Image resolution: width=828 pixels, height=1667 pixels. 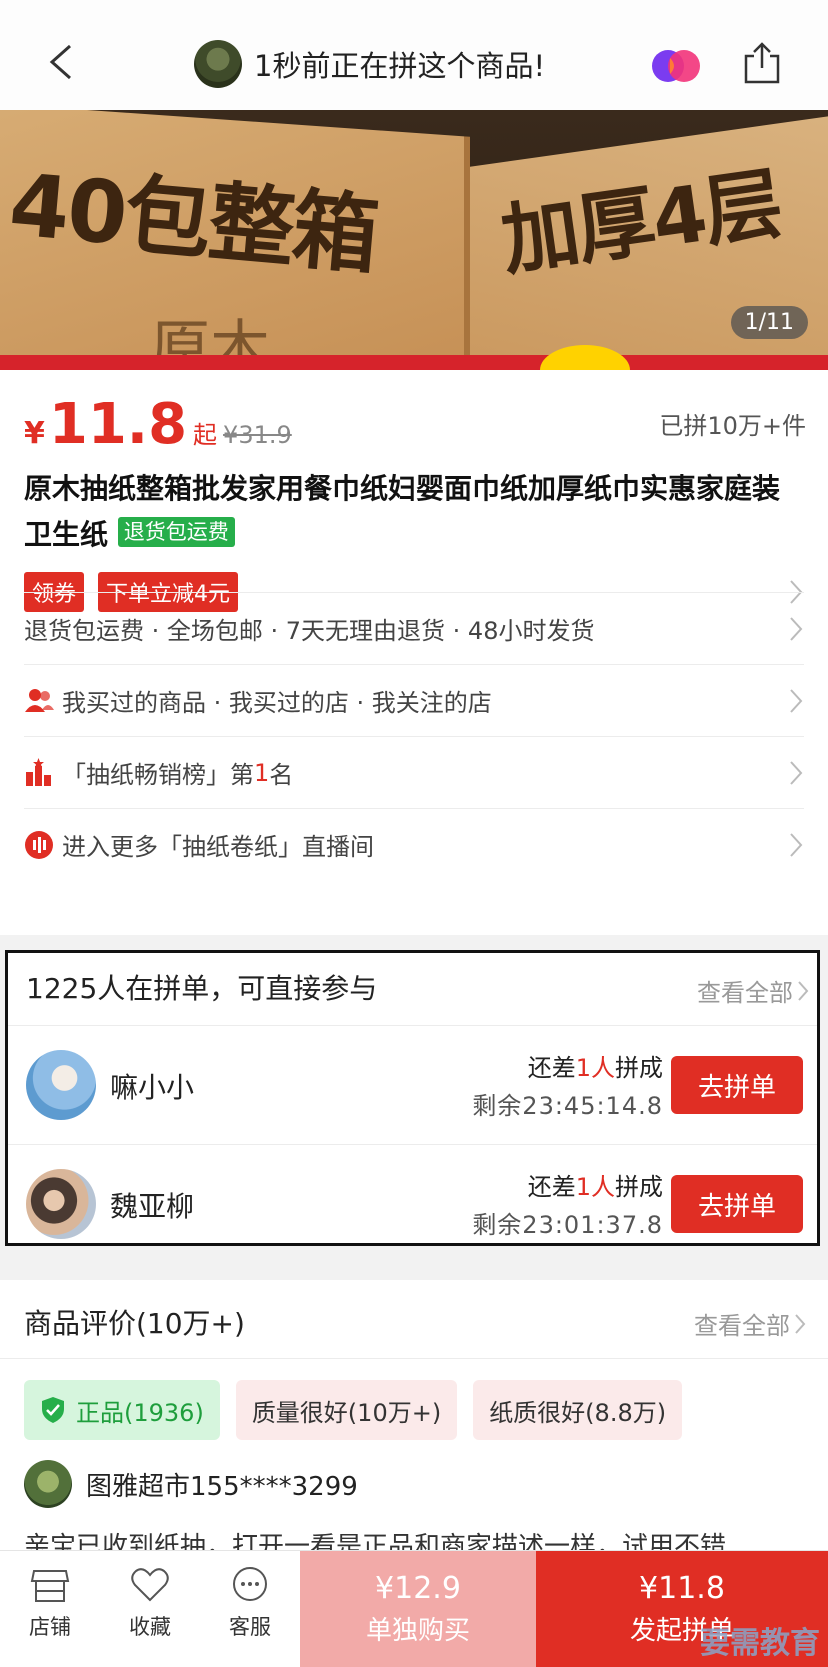 What do you see at coordinates (250, 1627) in the screenshot?
I see `service-label: 客服` at bounding box center [250, 1627].